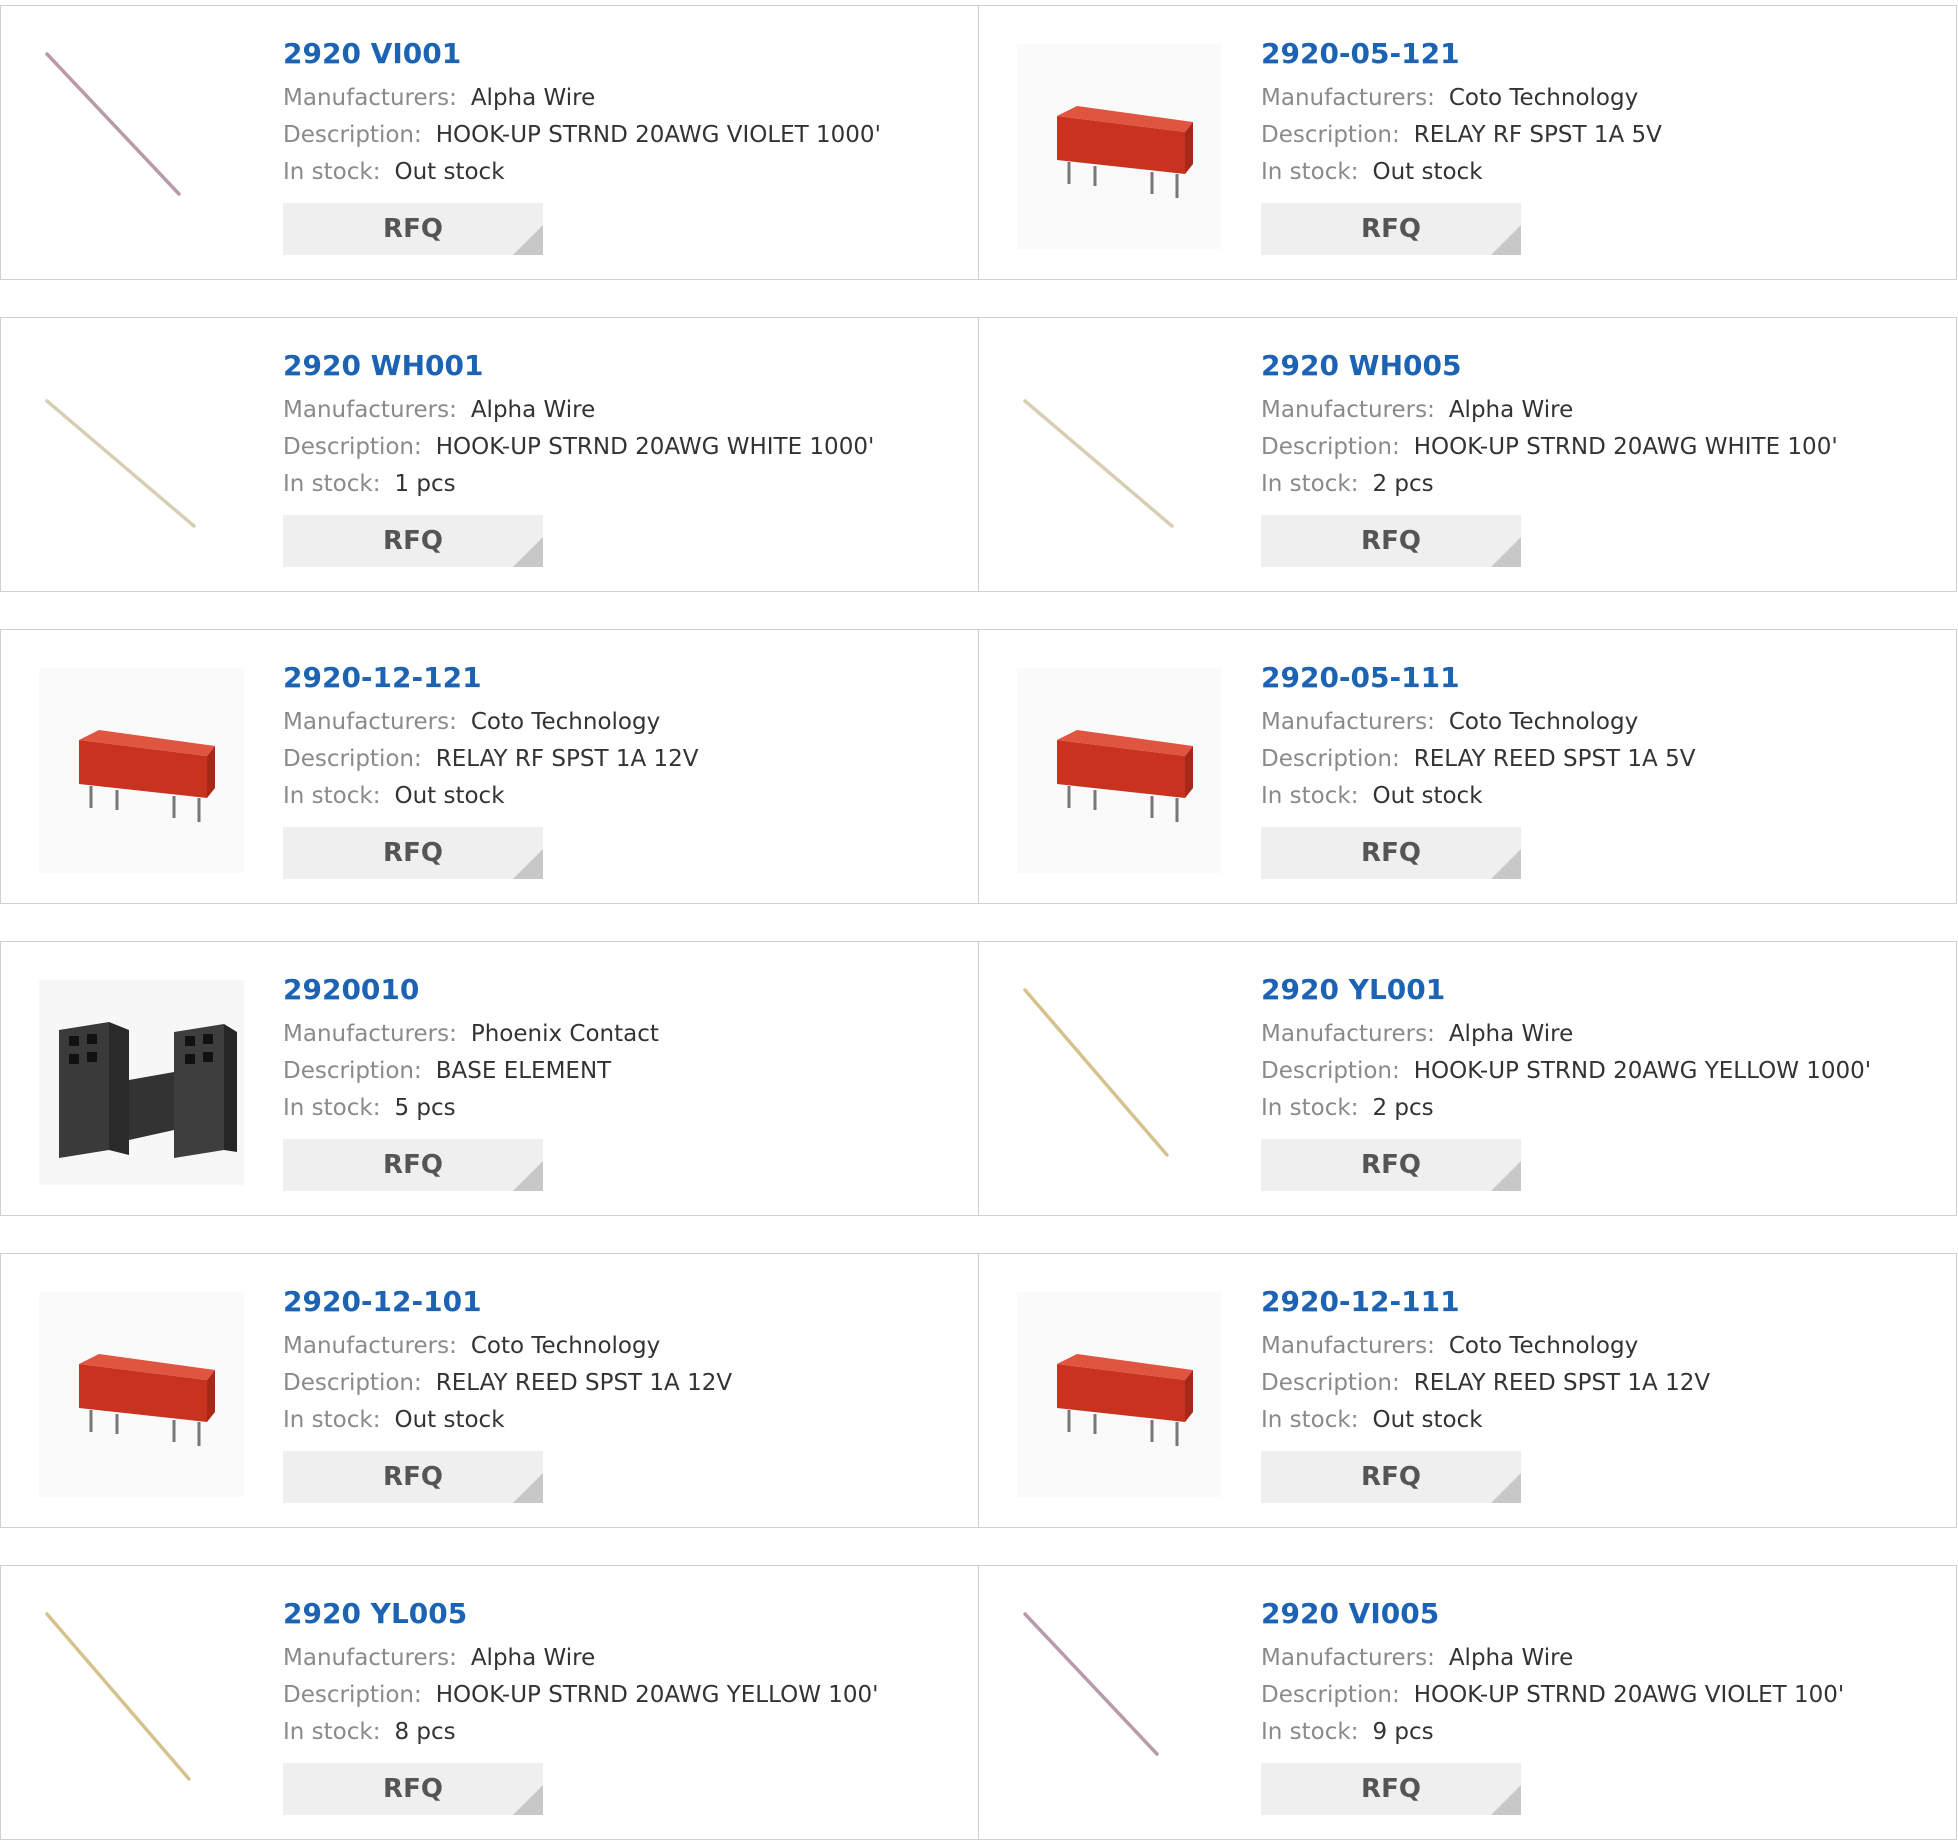 The width and height of the screenshot is (1958, 1840). Describe the element at coordinates (625, 1071) in the screenshot. I see `description-row: Description: BASE ELEMENT` at that location.